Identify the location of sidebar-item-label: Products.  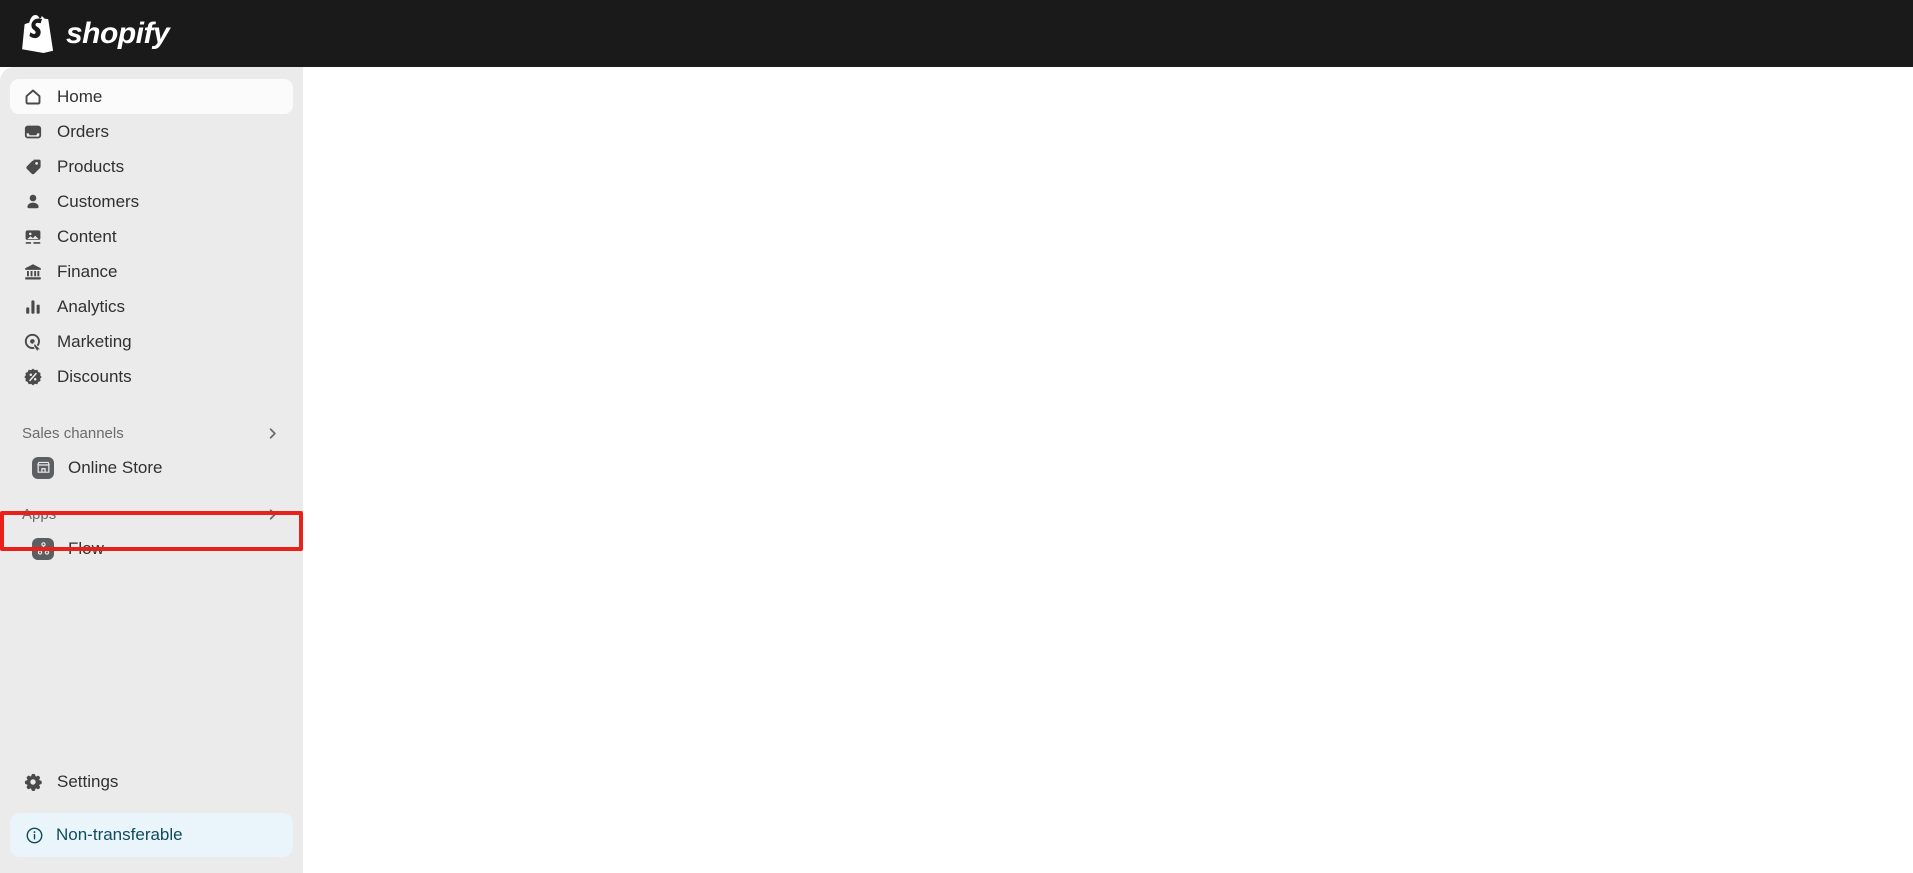
(91, 166).